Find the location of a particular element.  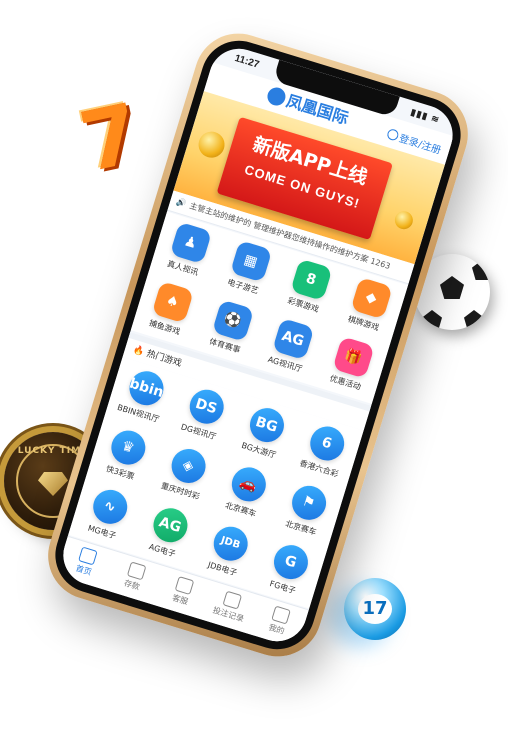

jdb-logo-icon: JDB is located at coordinates (230, 543).